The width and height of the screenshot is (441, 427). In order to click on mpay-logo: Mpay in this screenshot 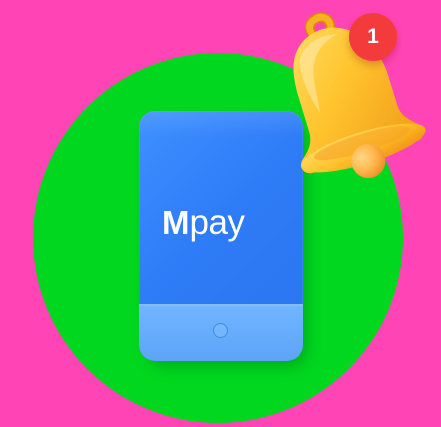, I will do `click(222, 223)`.